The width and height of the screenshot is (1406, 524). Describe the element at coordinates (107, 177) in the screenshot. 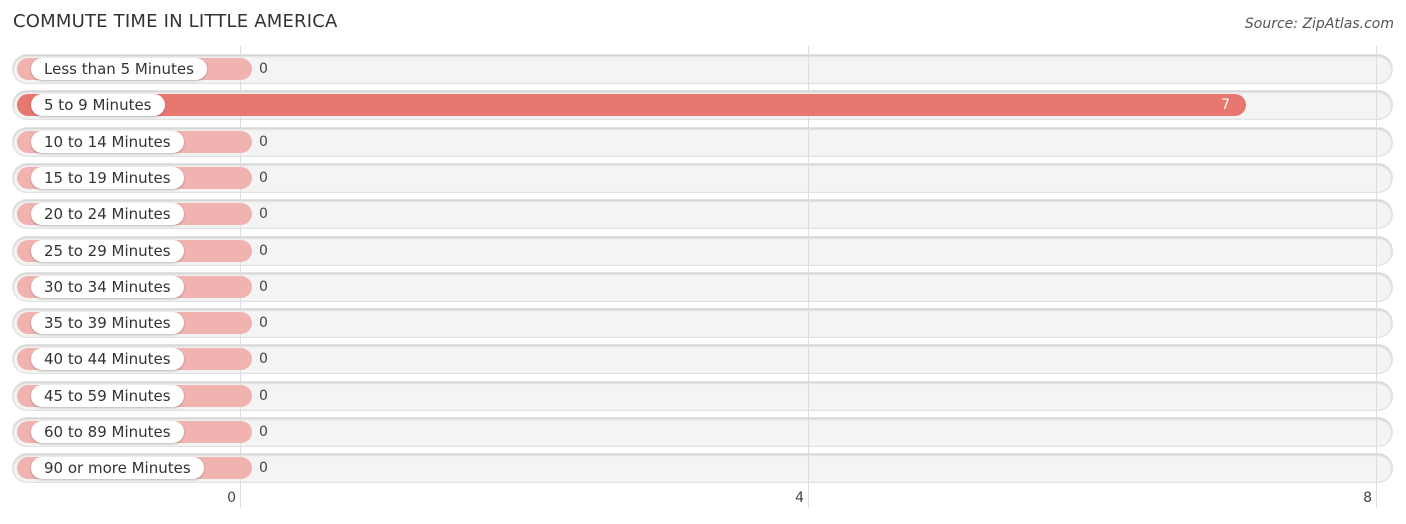

I see `category-label: 15 to 19 Minutes` at that location.